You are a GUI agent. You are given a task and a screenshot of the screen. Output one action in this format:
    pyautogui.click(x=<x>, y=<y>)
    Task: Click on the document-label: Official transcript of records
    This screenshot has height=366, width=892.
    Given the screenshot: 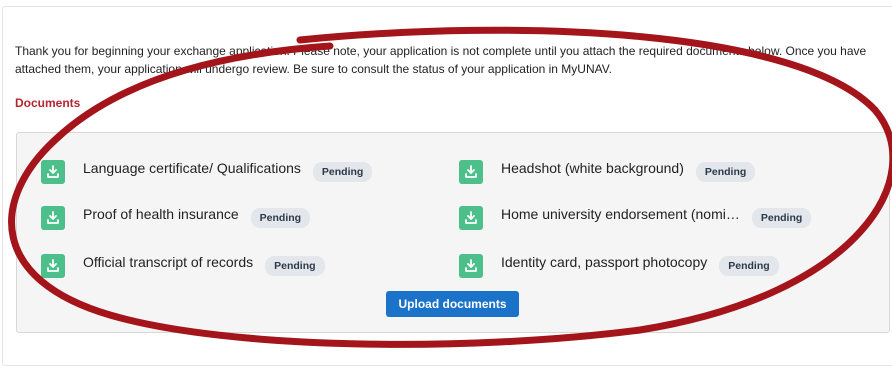 What is the action you would take?
    pyautogui.click(x=168, y=262)
    